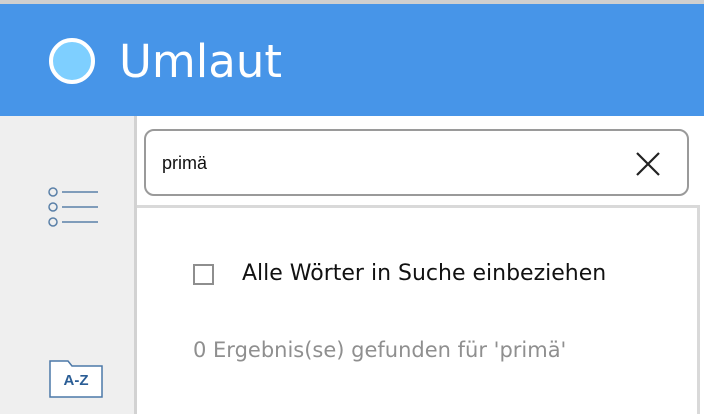 The width and height of the screenshot is (704, 414). I want to click on search-input, so click(382, 163).